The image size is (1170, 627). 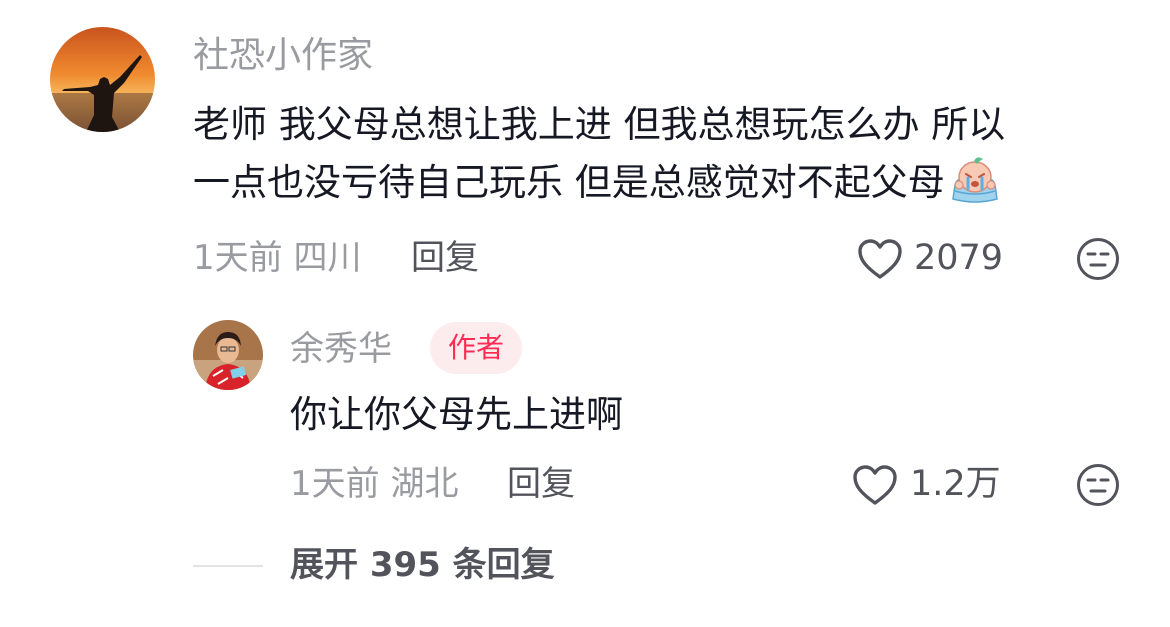 What do you see at coordinates (959, 258) in the screenshot?
I see `comment-like-count: 2079` at bounding box center [959, 258].